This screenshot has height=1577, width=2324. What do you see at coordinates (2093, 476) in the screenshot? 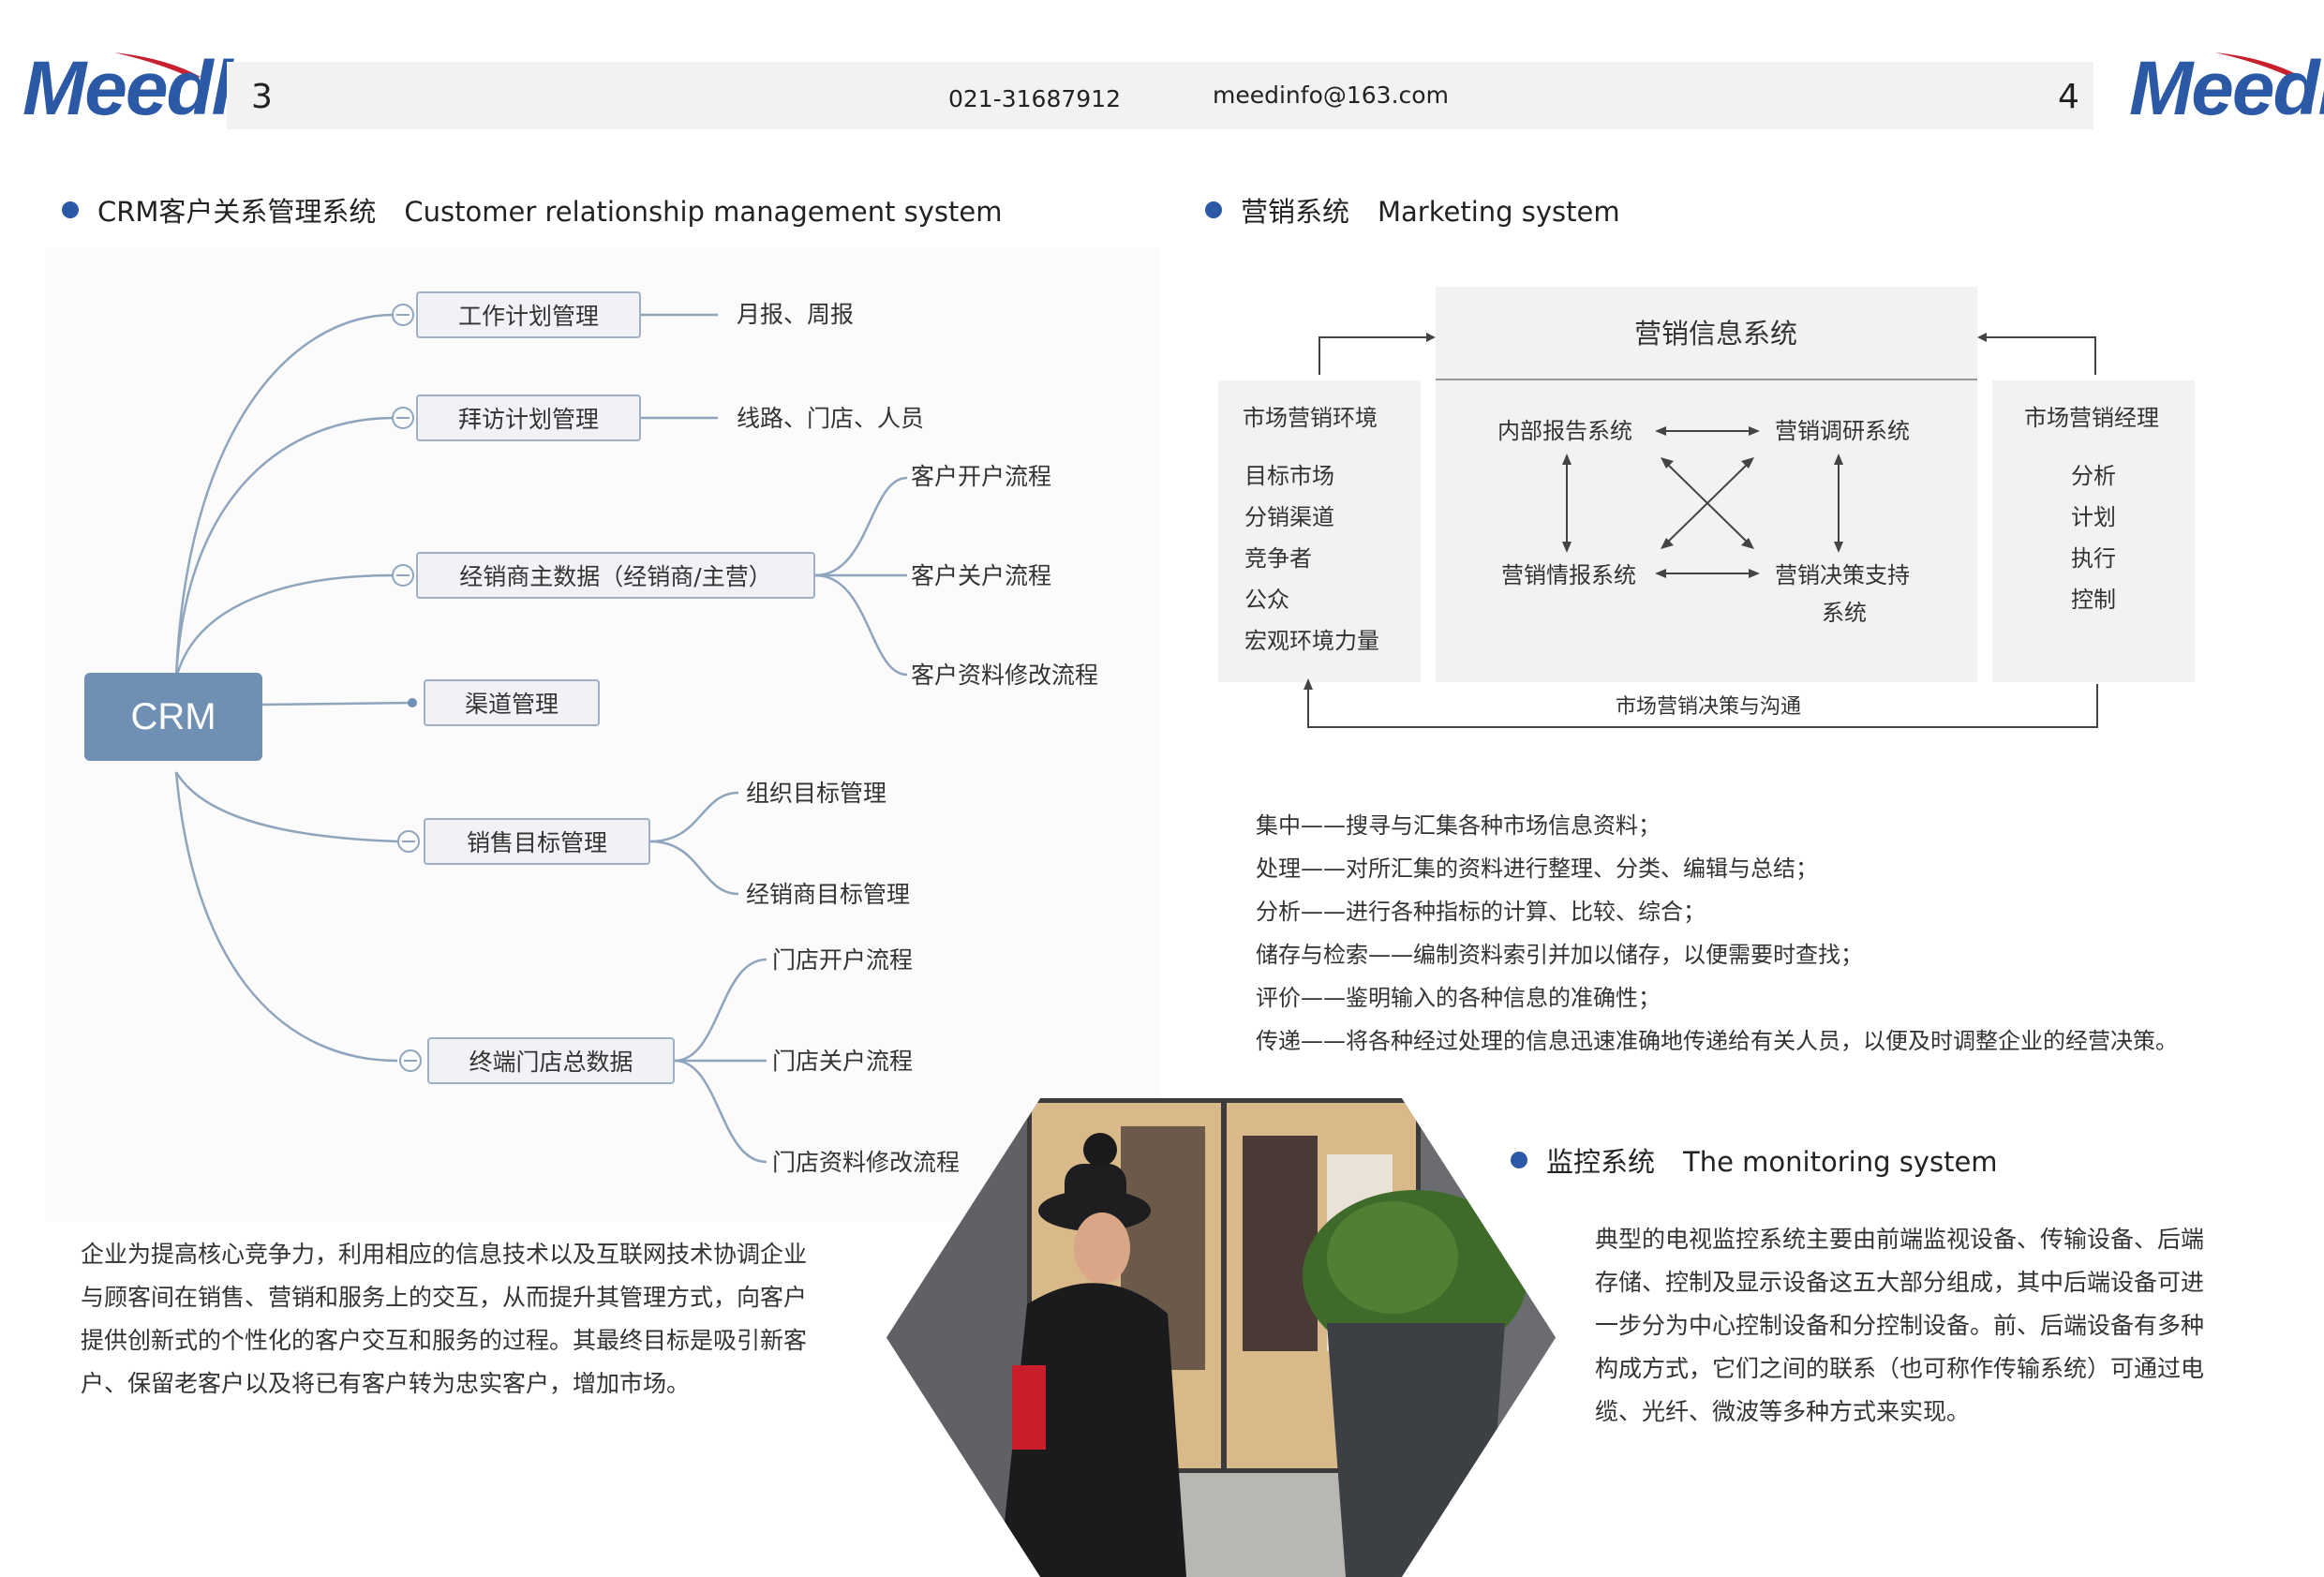
I see `manager-item: 分析` at bounding box center [2093, 476].